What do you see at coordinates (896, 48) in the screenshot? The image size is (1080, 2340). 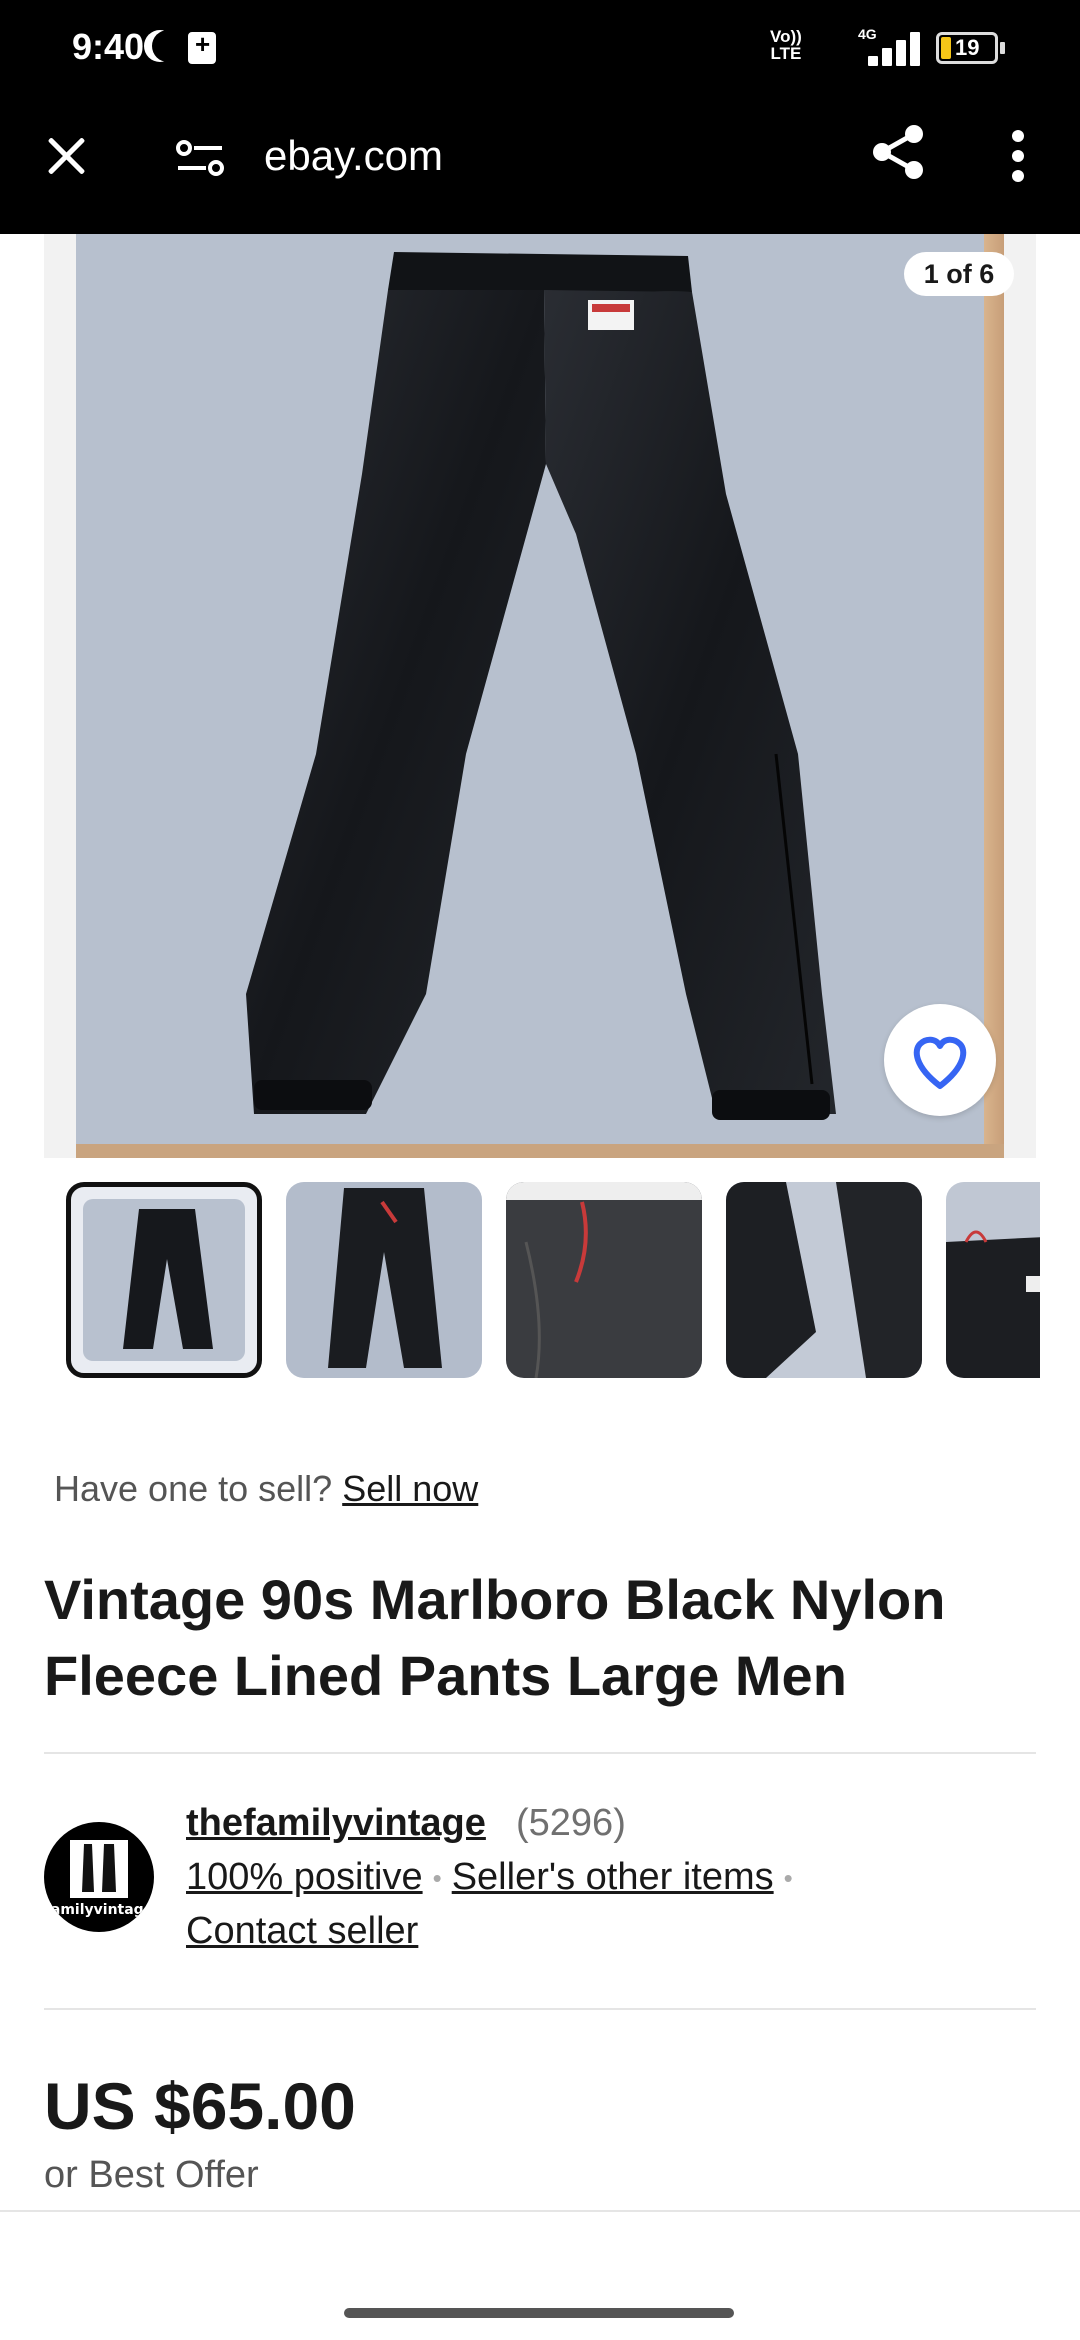 I see `signal-icon` at bounding box center [896, 48].